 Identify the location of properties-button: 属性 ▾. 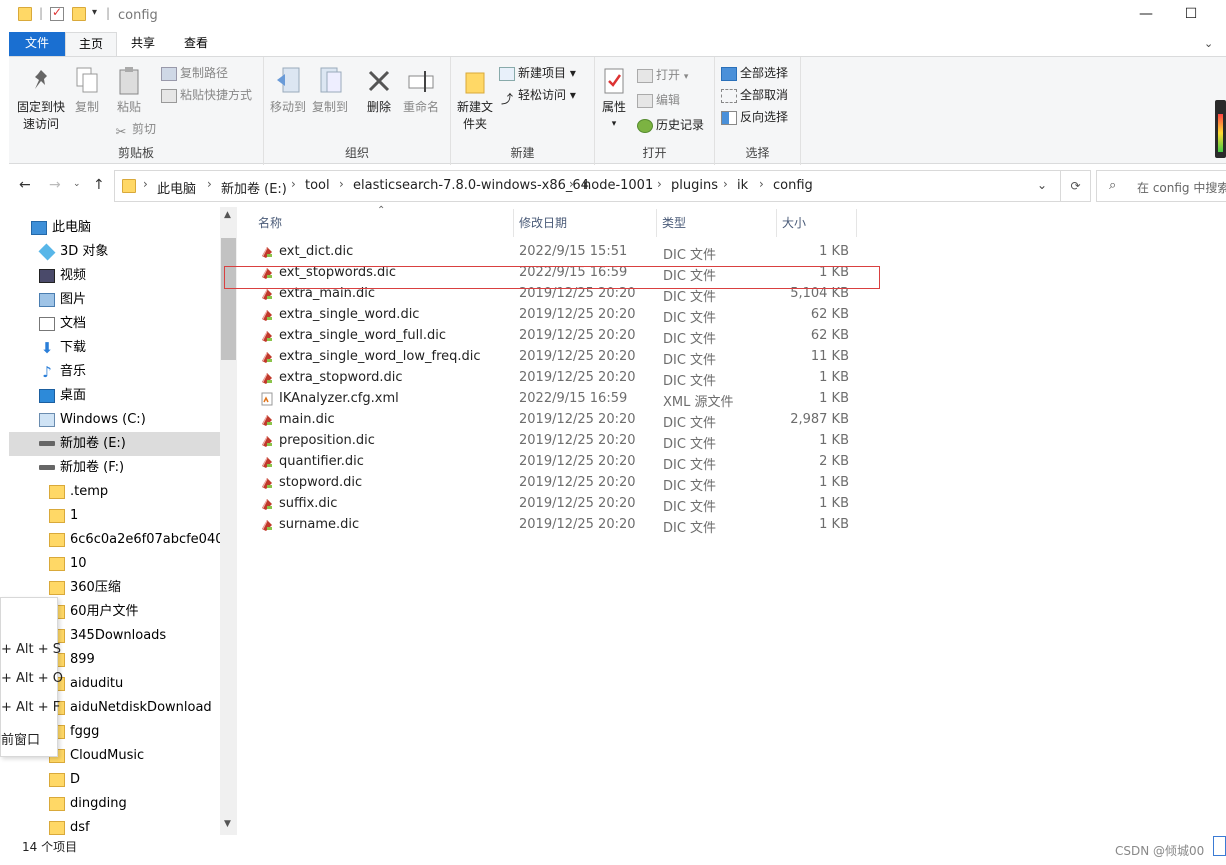
(614, 99).